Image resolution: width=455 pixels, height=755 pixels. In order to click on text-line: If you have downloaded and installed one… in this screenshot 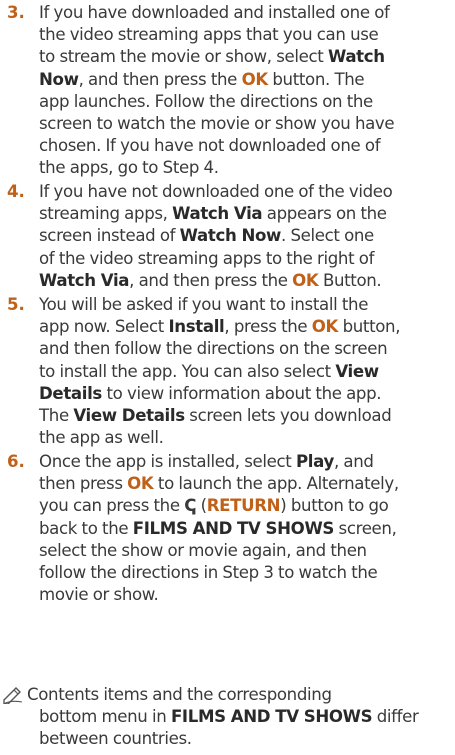, I will do `click(246, 13)`.